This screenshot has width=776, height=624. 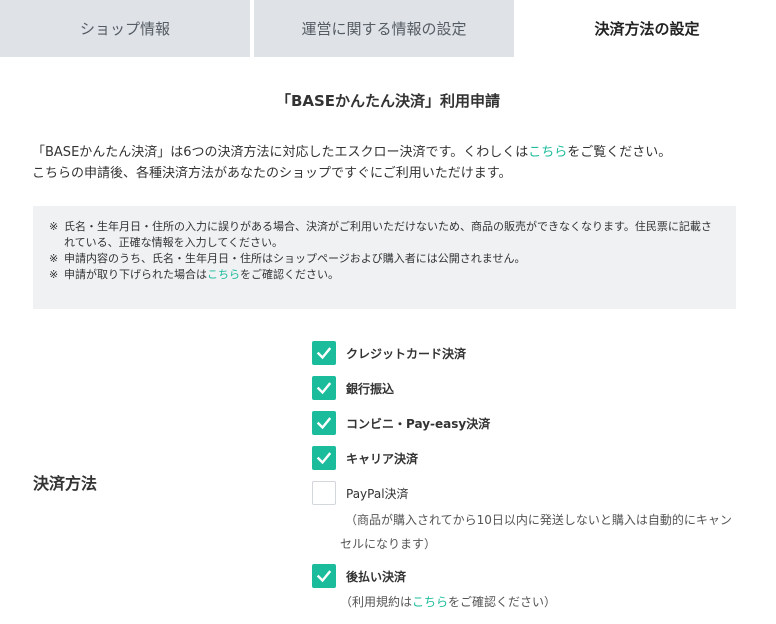 What do you see at coordinates (377, 493) in the screenshot?
I see `option-label: PayPal決済` at bounding box center [377, 493].